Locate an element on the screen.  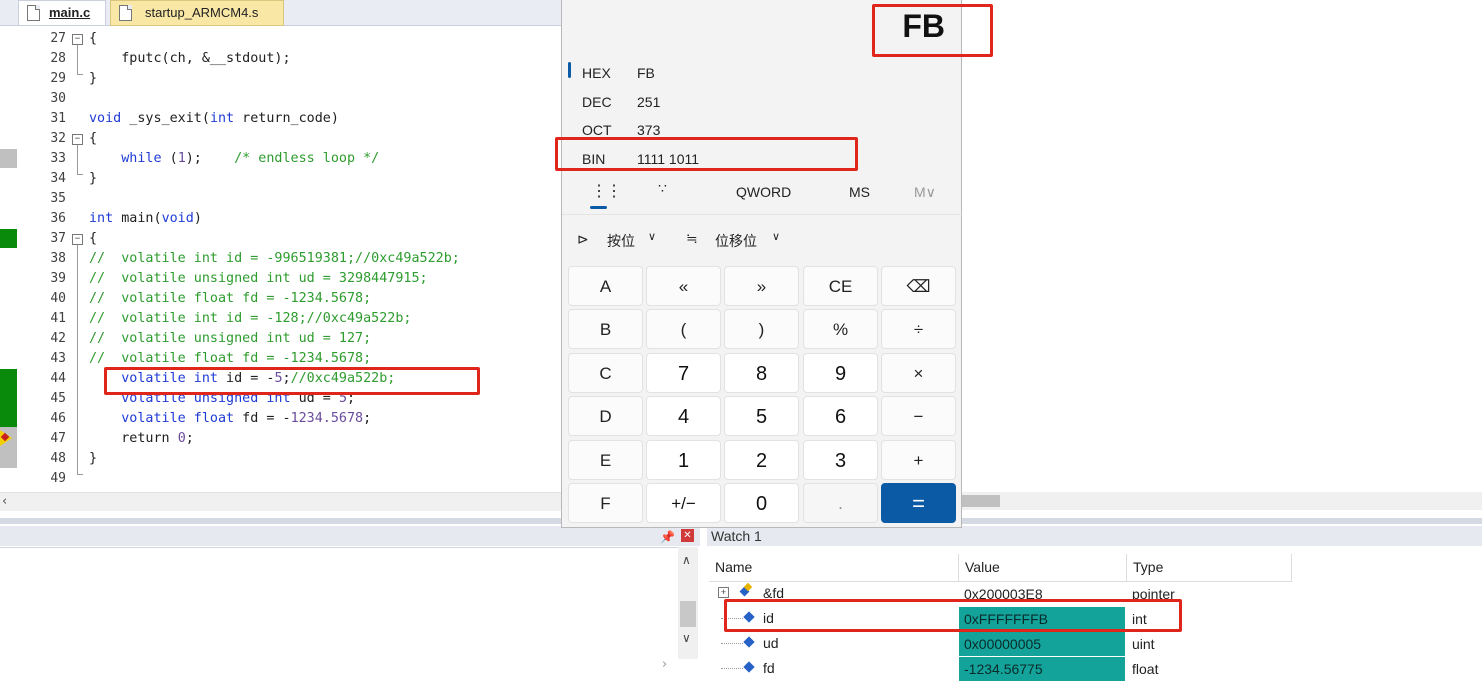
line-number: 42 is located at coordinates (58, 338).